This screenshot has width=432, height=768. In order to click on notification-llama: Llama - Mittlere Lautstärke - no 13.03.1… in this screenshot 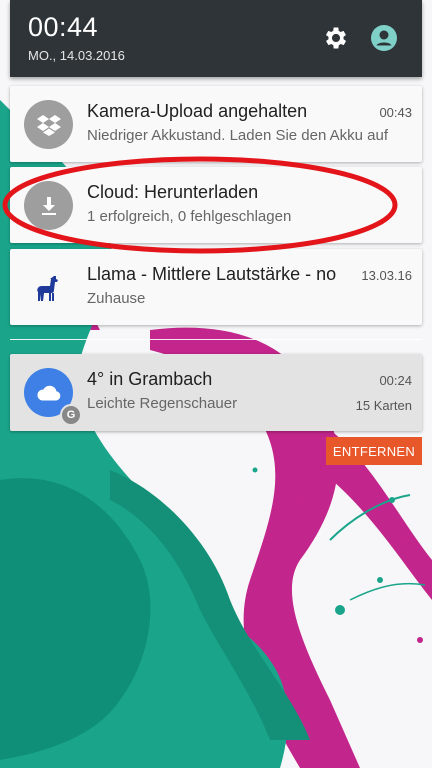, I will do `click(216, 287)`.